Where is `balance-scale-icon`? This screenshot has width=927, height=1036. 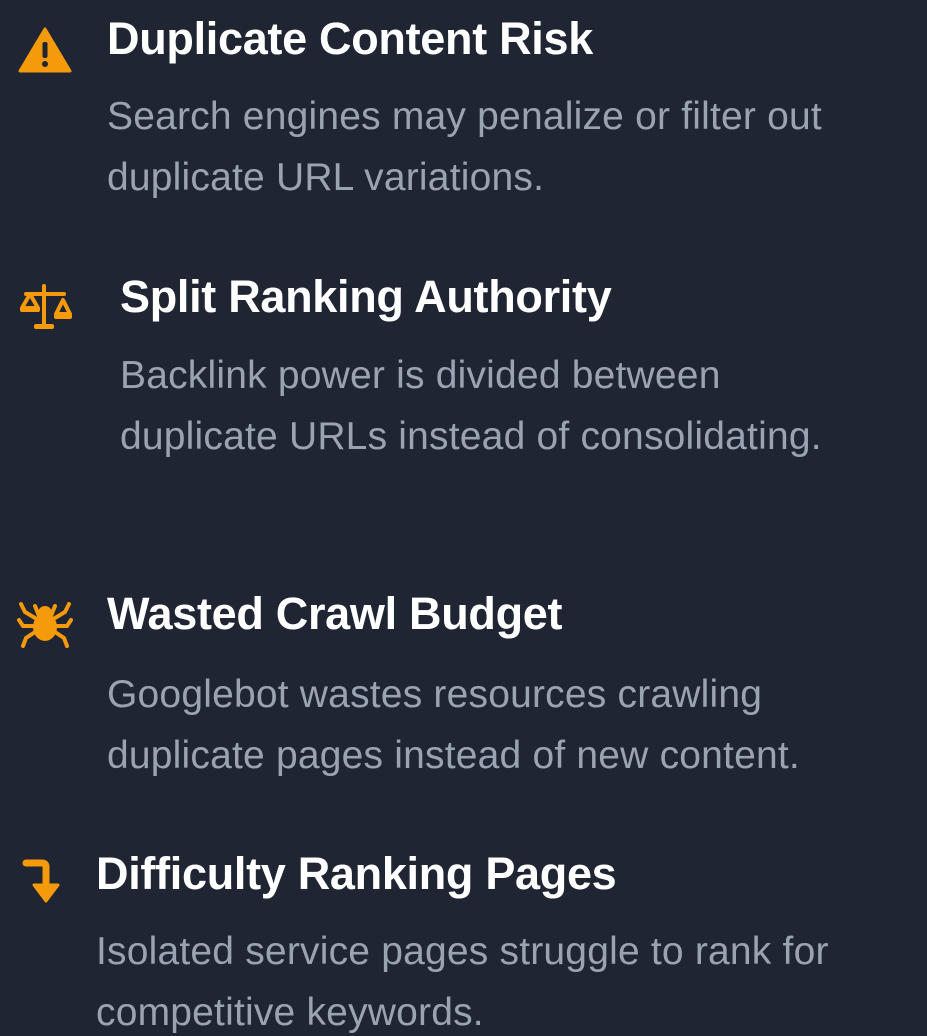 balance-scale-icon is located at coordinates (46, 306).